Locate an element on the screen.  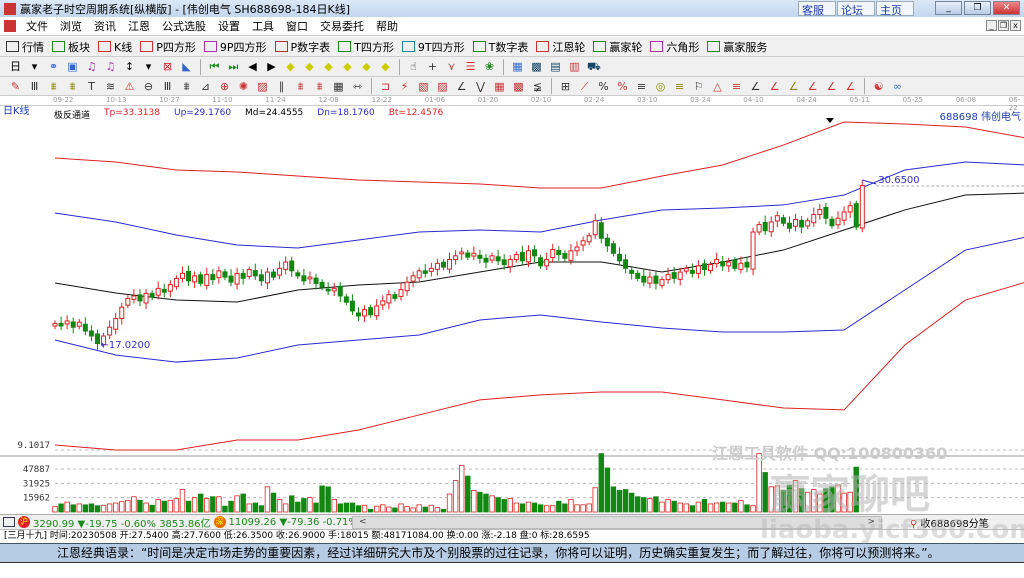
toolbar-button-2: K线 is located at coordinates (115, 47).